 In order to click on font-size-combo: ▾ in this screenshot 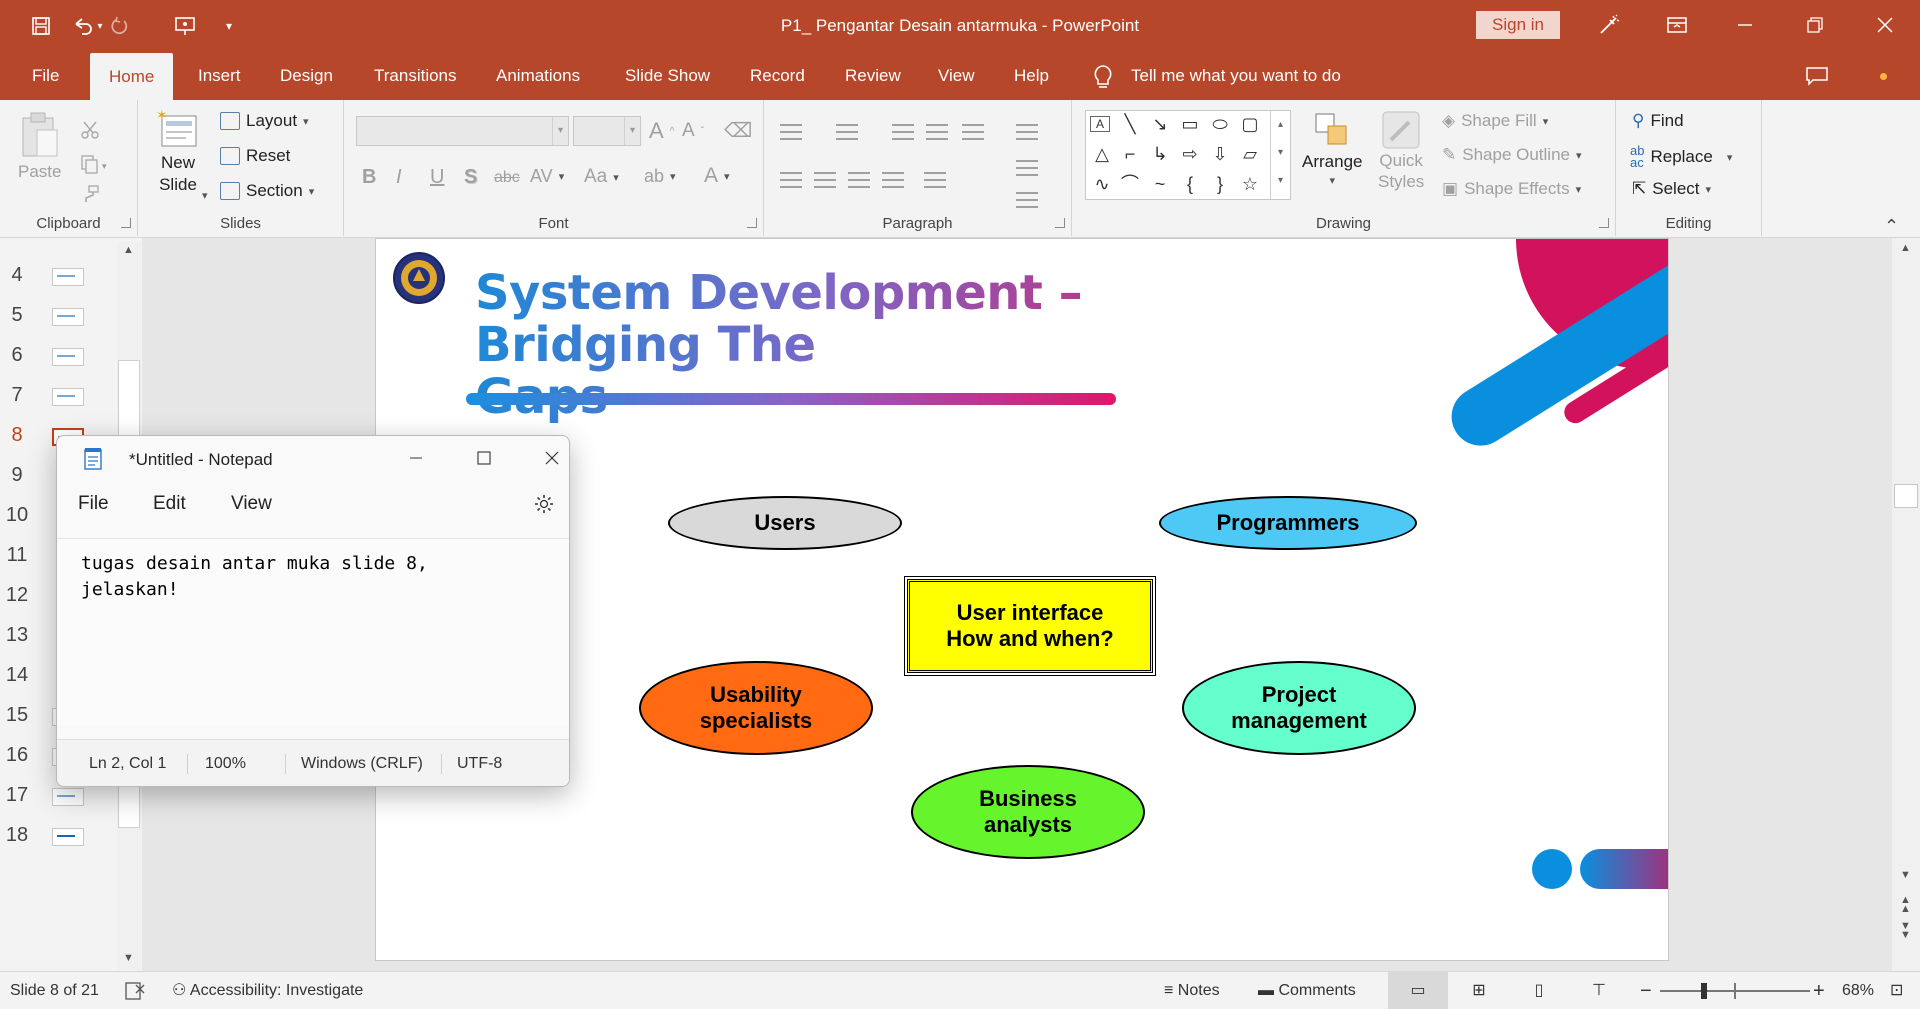, I will do `click(607, 131)`.